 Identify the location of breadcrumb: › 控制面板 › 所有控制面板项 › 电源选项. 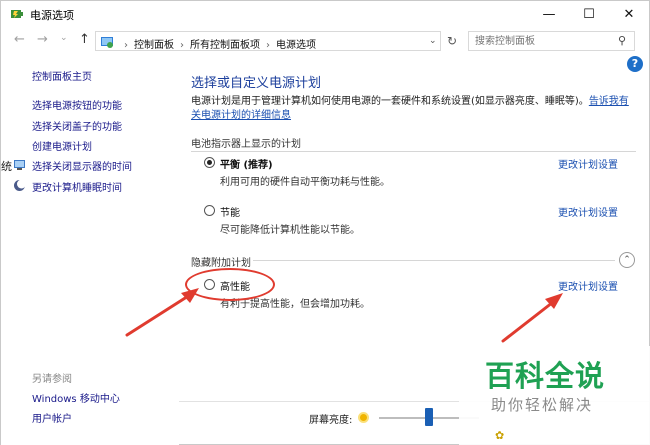
(217, 43).